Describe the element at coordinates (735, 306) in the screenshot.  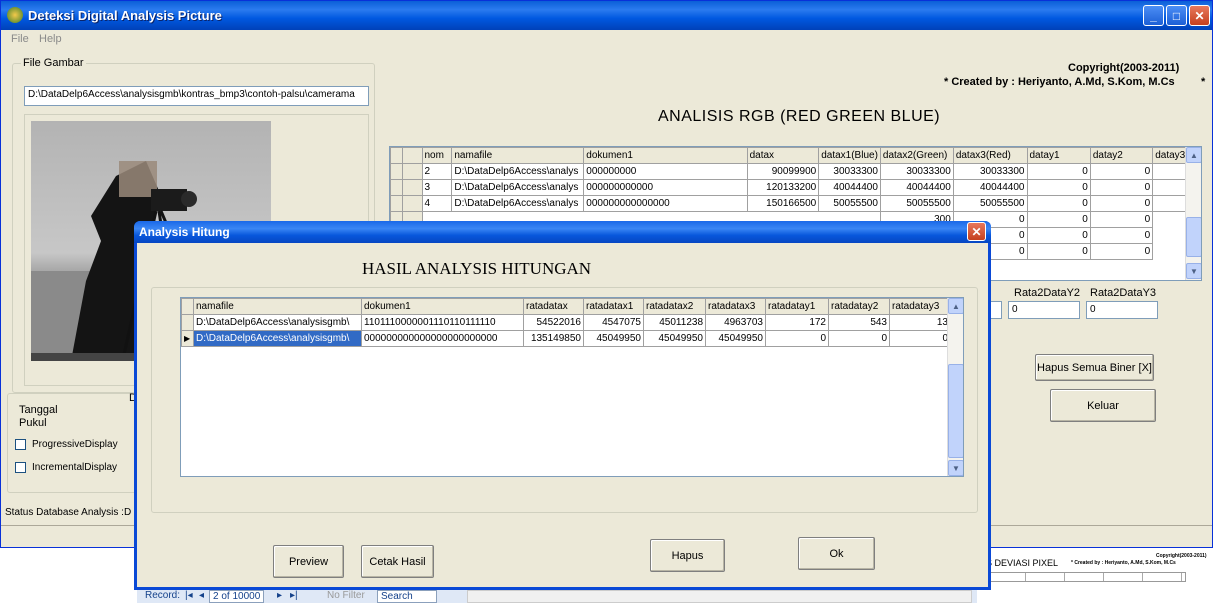
I see `col-header-ratadatax3: ratadatax3` at that location.